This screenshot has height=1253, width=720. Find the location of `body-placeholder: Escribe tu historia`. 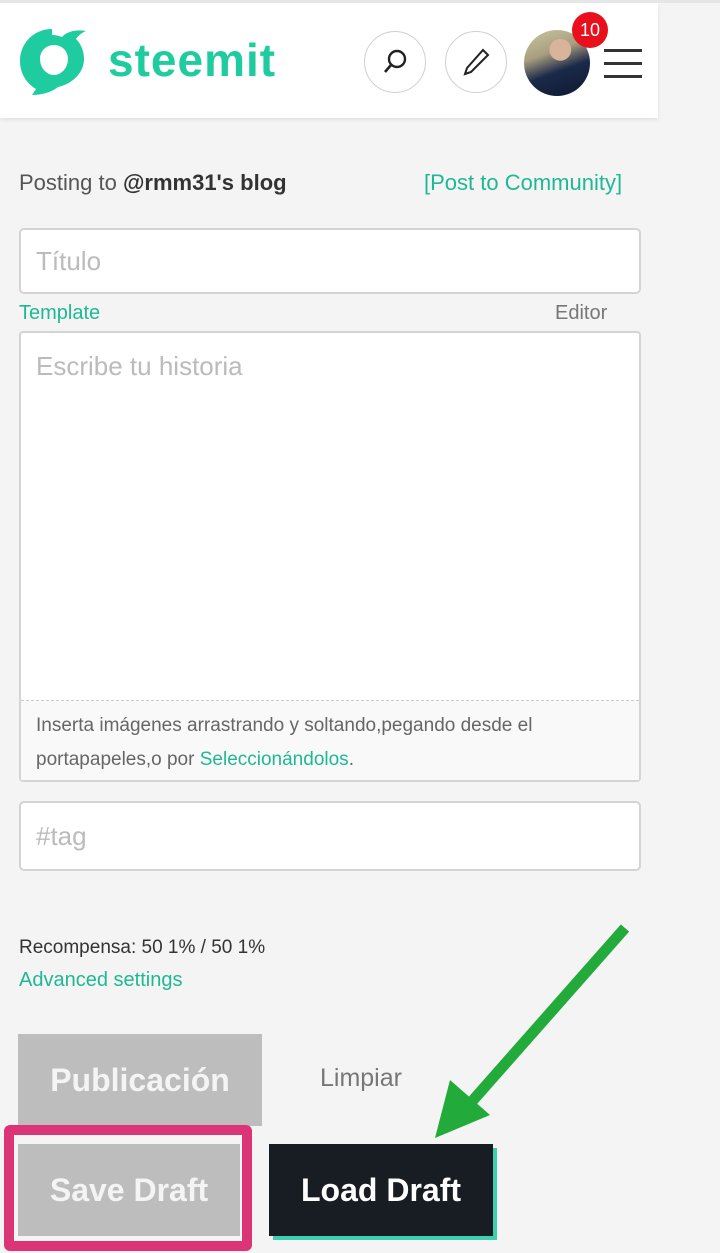

body-placeholder: Escribe tu historia is located at coordinates (139, 366).